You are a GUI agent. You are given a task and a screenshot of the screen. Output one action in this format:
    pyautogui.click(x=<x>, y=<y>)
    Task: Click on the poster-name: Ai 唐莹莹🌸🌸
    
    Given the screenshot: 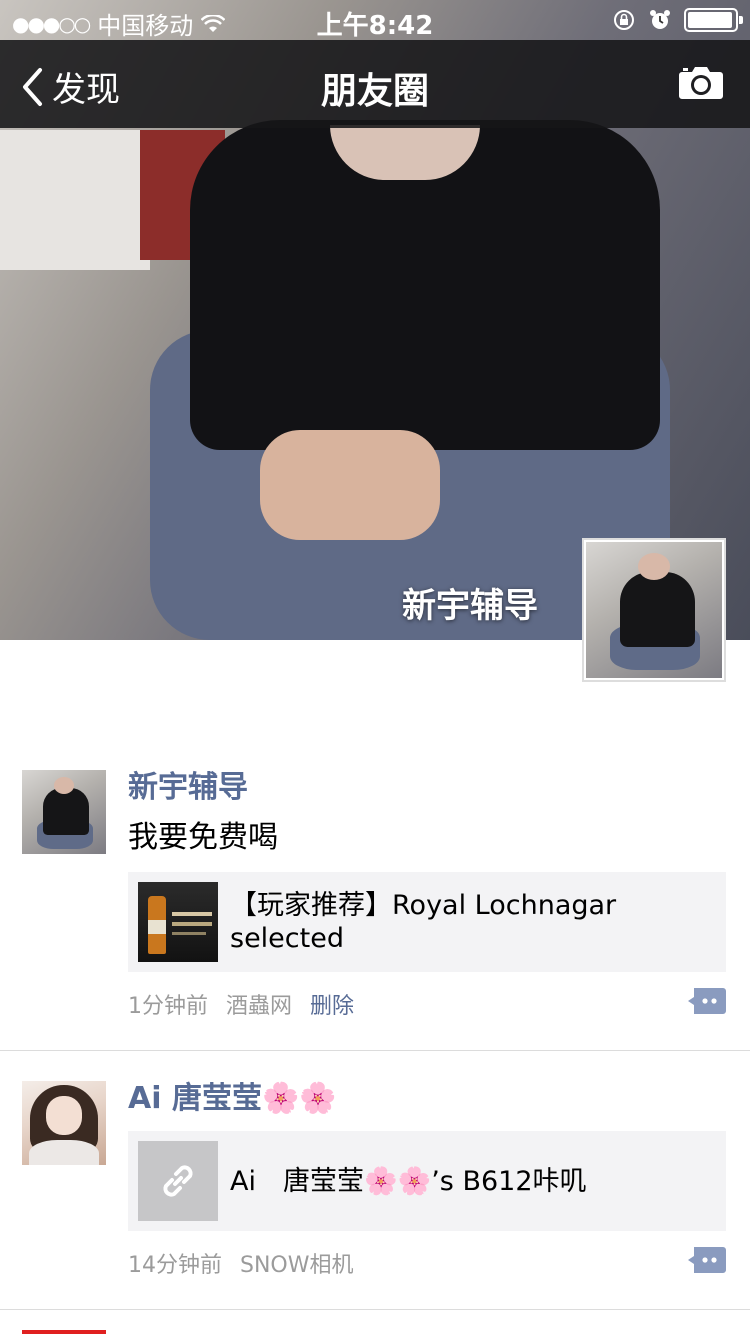 What is the action you would take?
    pyautogui.click(x=427, y=1099)
    